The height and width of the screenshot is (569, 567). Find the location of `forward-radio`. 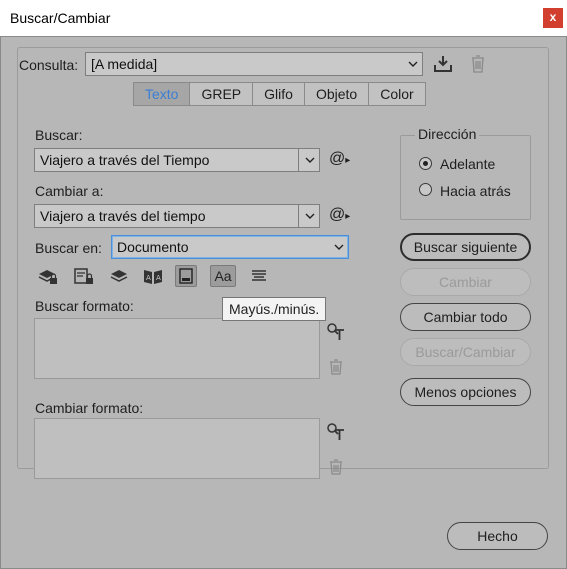

forward-radio is located at coordinates (425, 163).